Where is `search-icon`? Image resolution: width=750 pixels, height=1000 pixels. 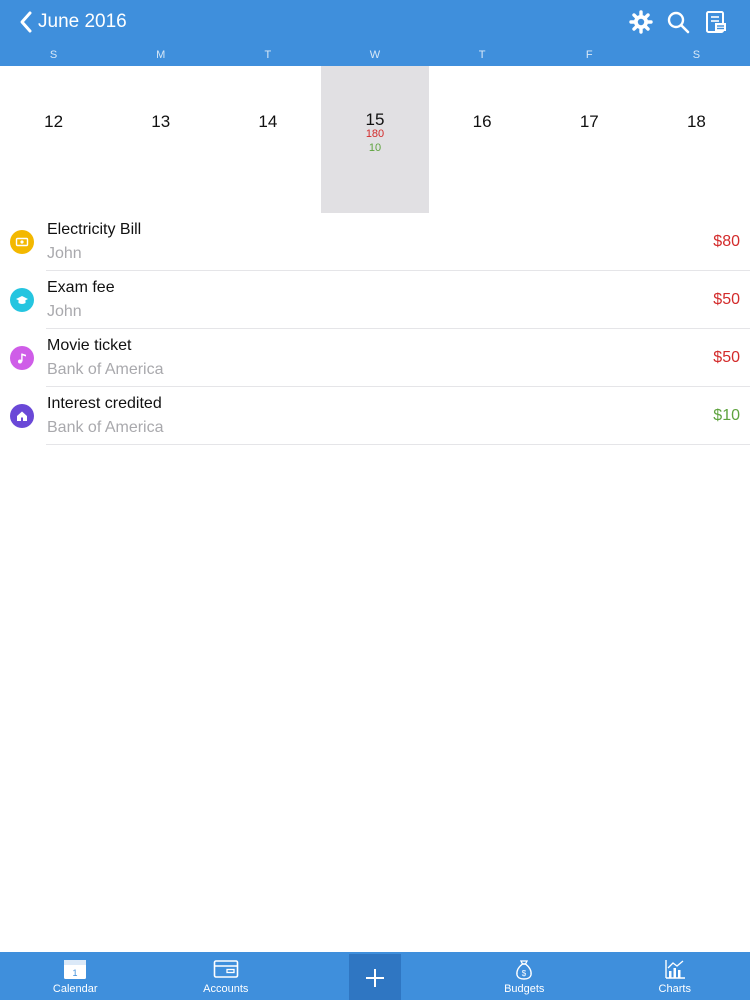
search-icon is located at coordinates (678, 22).